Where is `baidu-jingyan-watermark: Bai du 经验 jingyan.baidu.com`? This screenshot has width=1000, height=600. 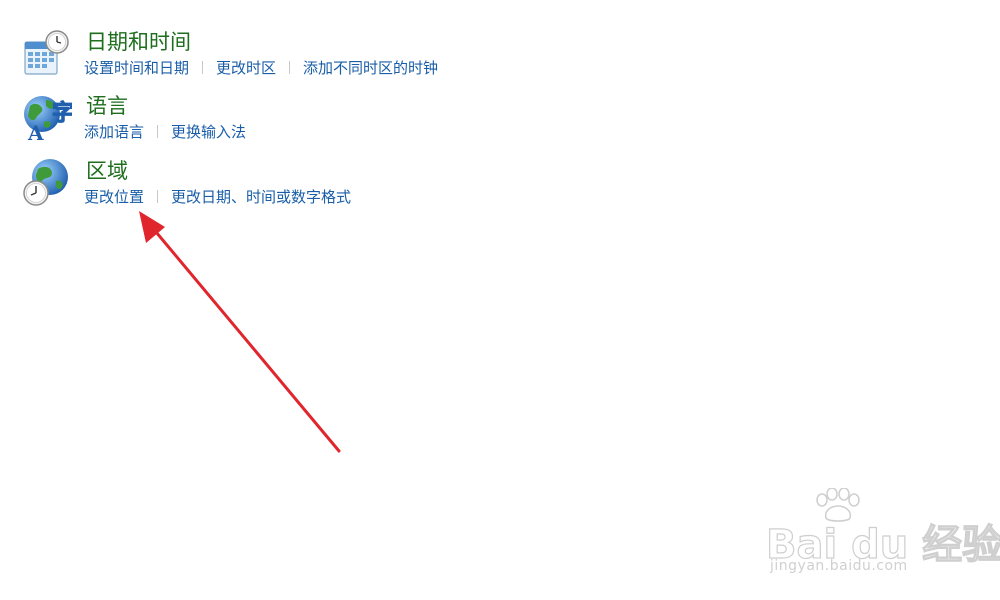
baidu-jingyan-watermark: Bai du 经验 jingyan.baidu.com is located at coordinates (880, 533).